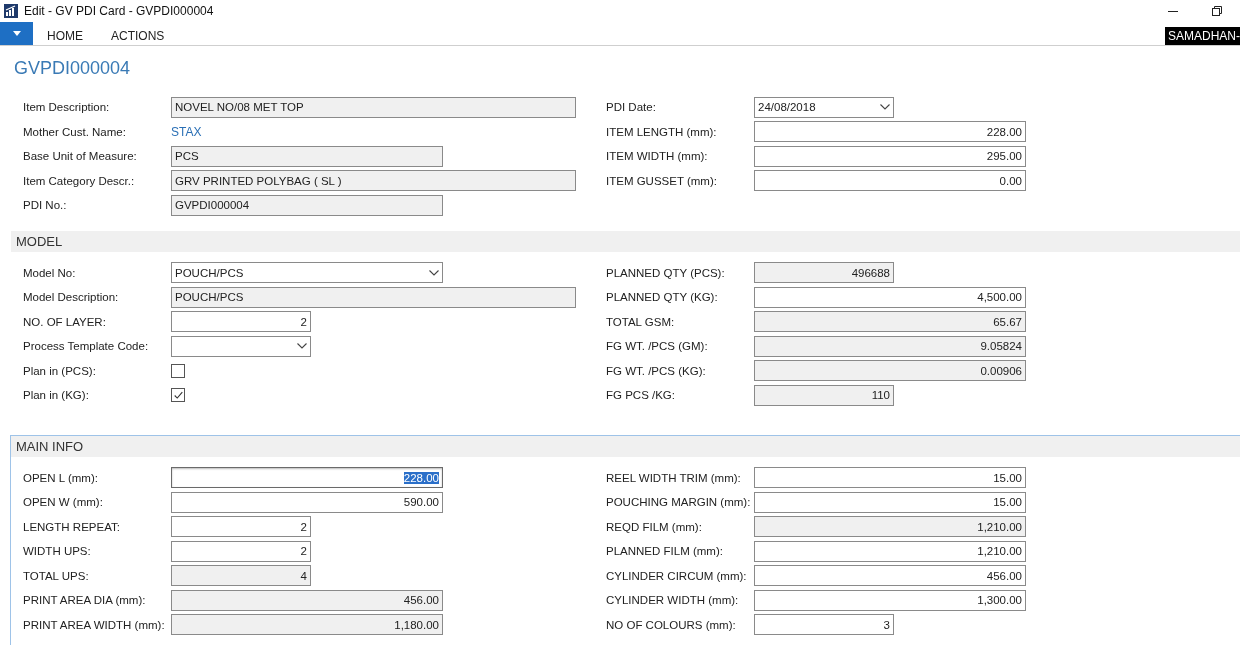  Describe the element at coordinates (1202, 36) in the screenshot. I see `user-name-badge: SAMADHAN-` at that location.